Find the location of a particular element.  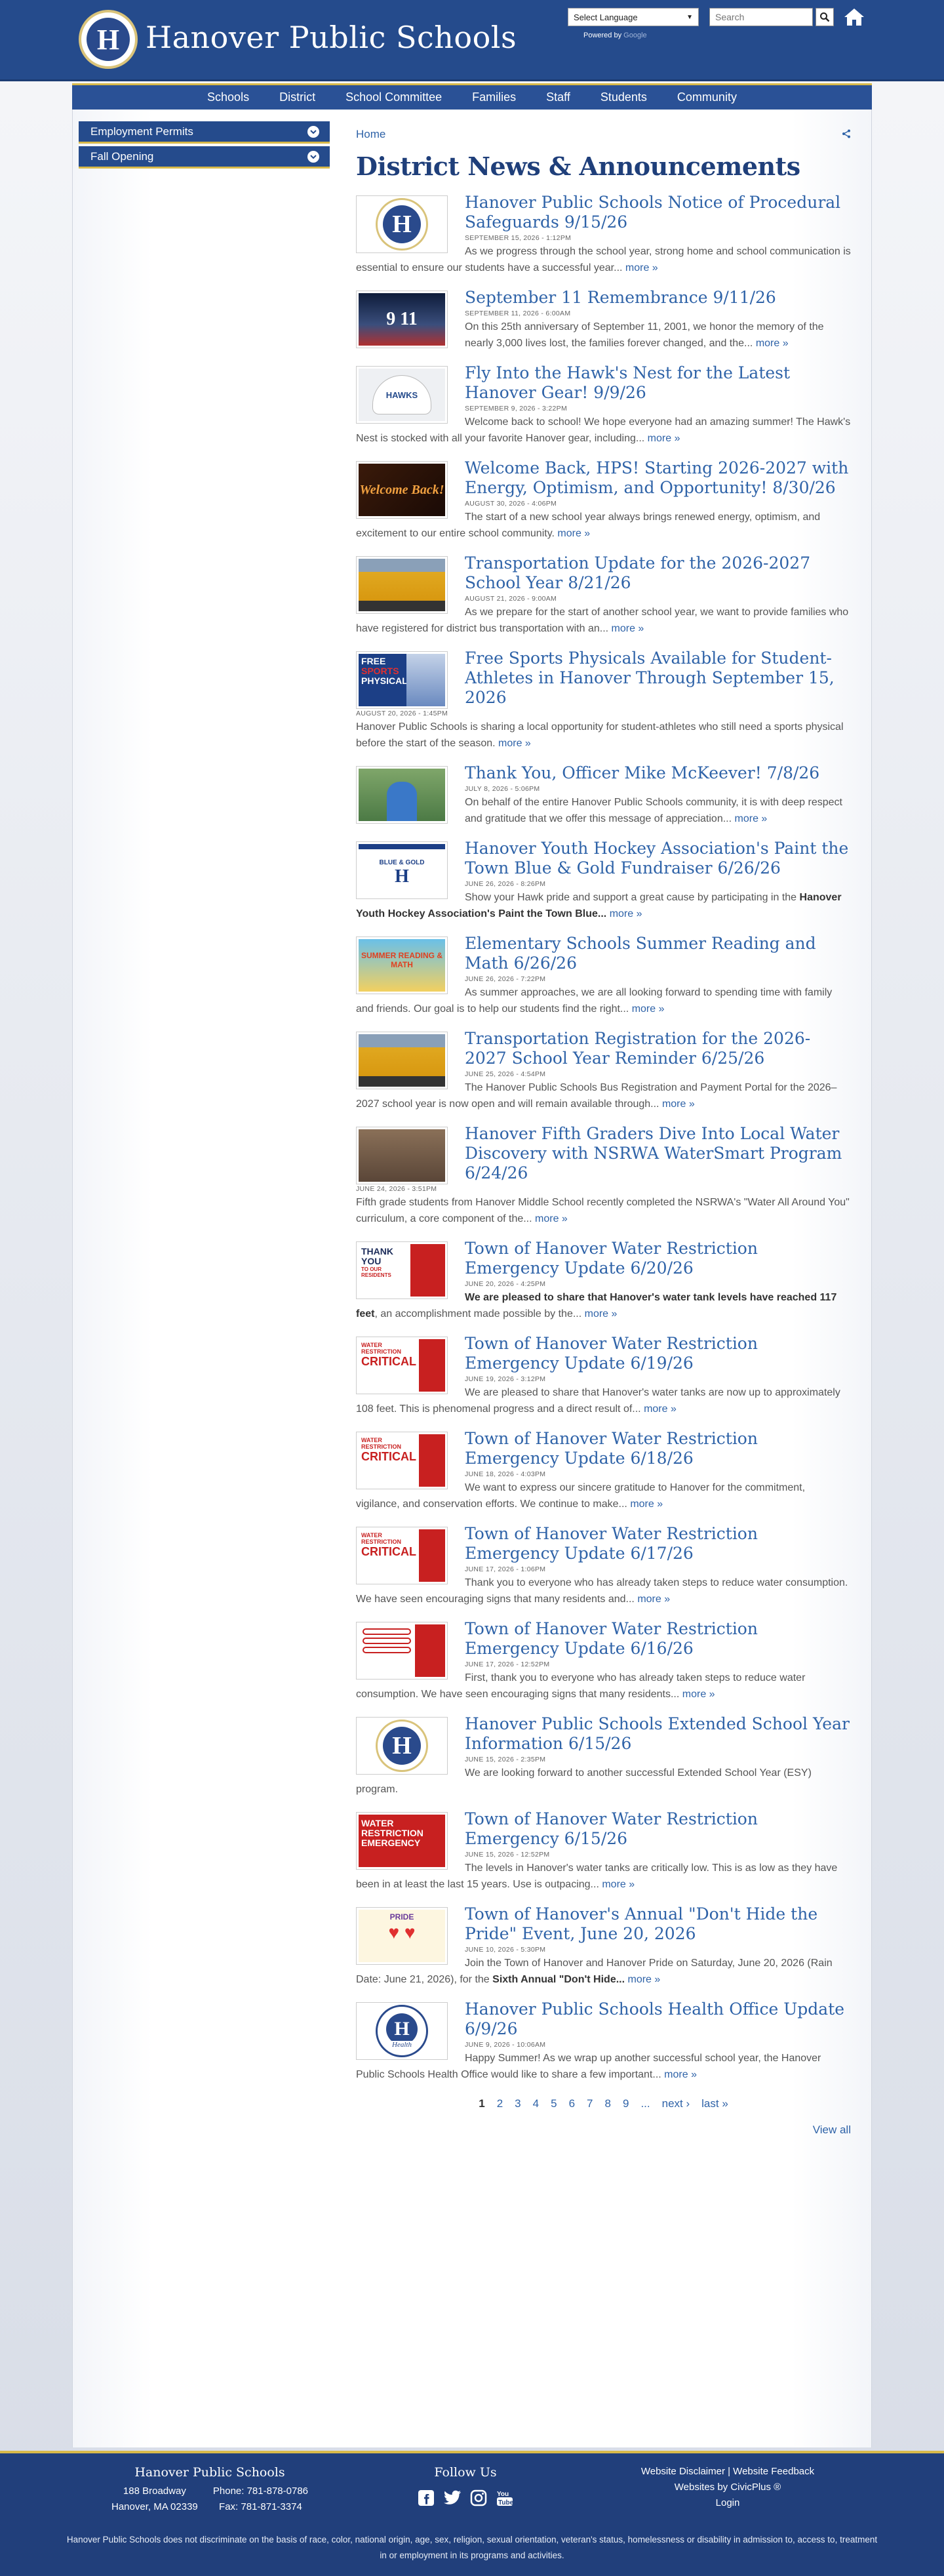

view-all-link: View all is located at coordinates (603, 2130).